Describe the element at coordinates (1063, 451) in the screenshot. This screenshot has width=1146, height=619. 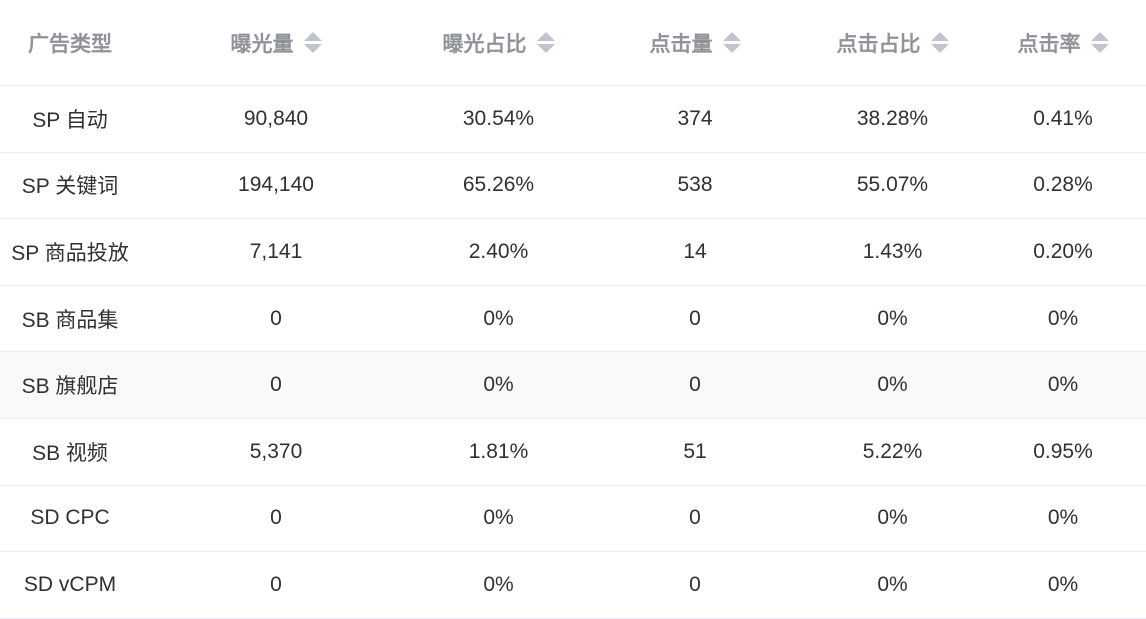
I see `cell-ctr: 0.95%` at that location.